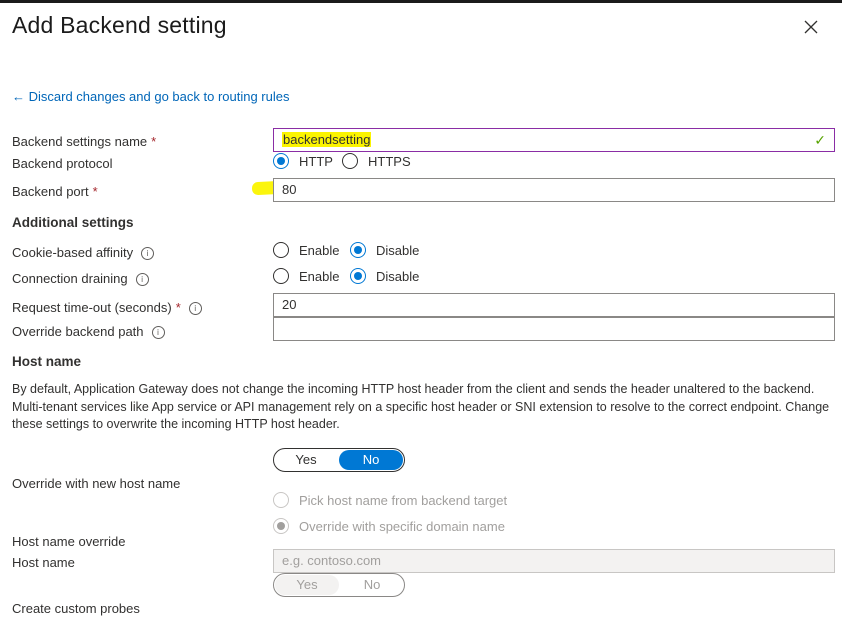 The width and height of the screenshot is (842, 625). I want to click on host-name-label: Host name, so click(43, 562).